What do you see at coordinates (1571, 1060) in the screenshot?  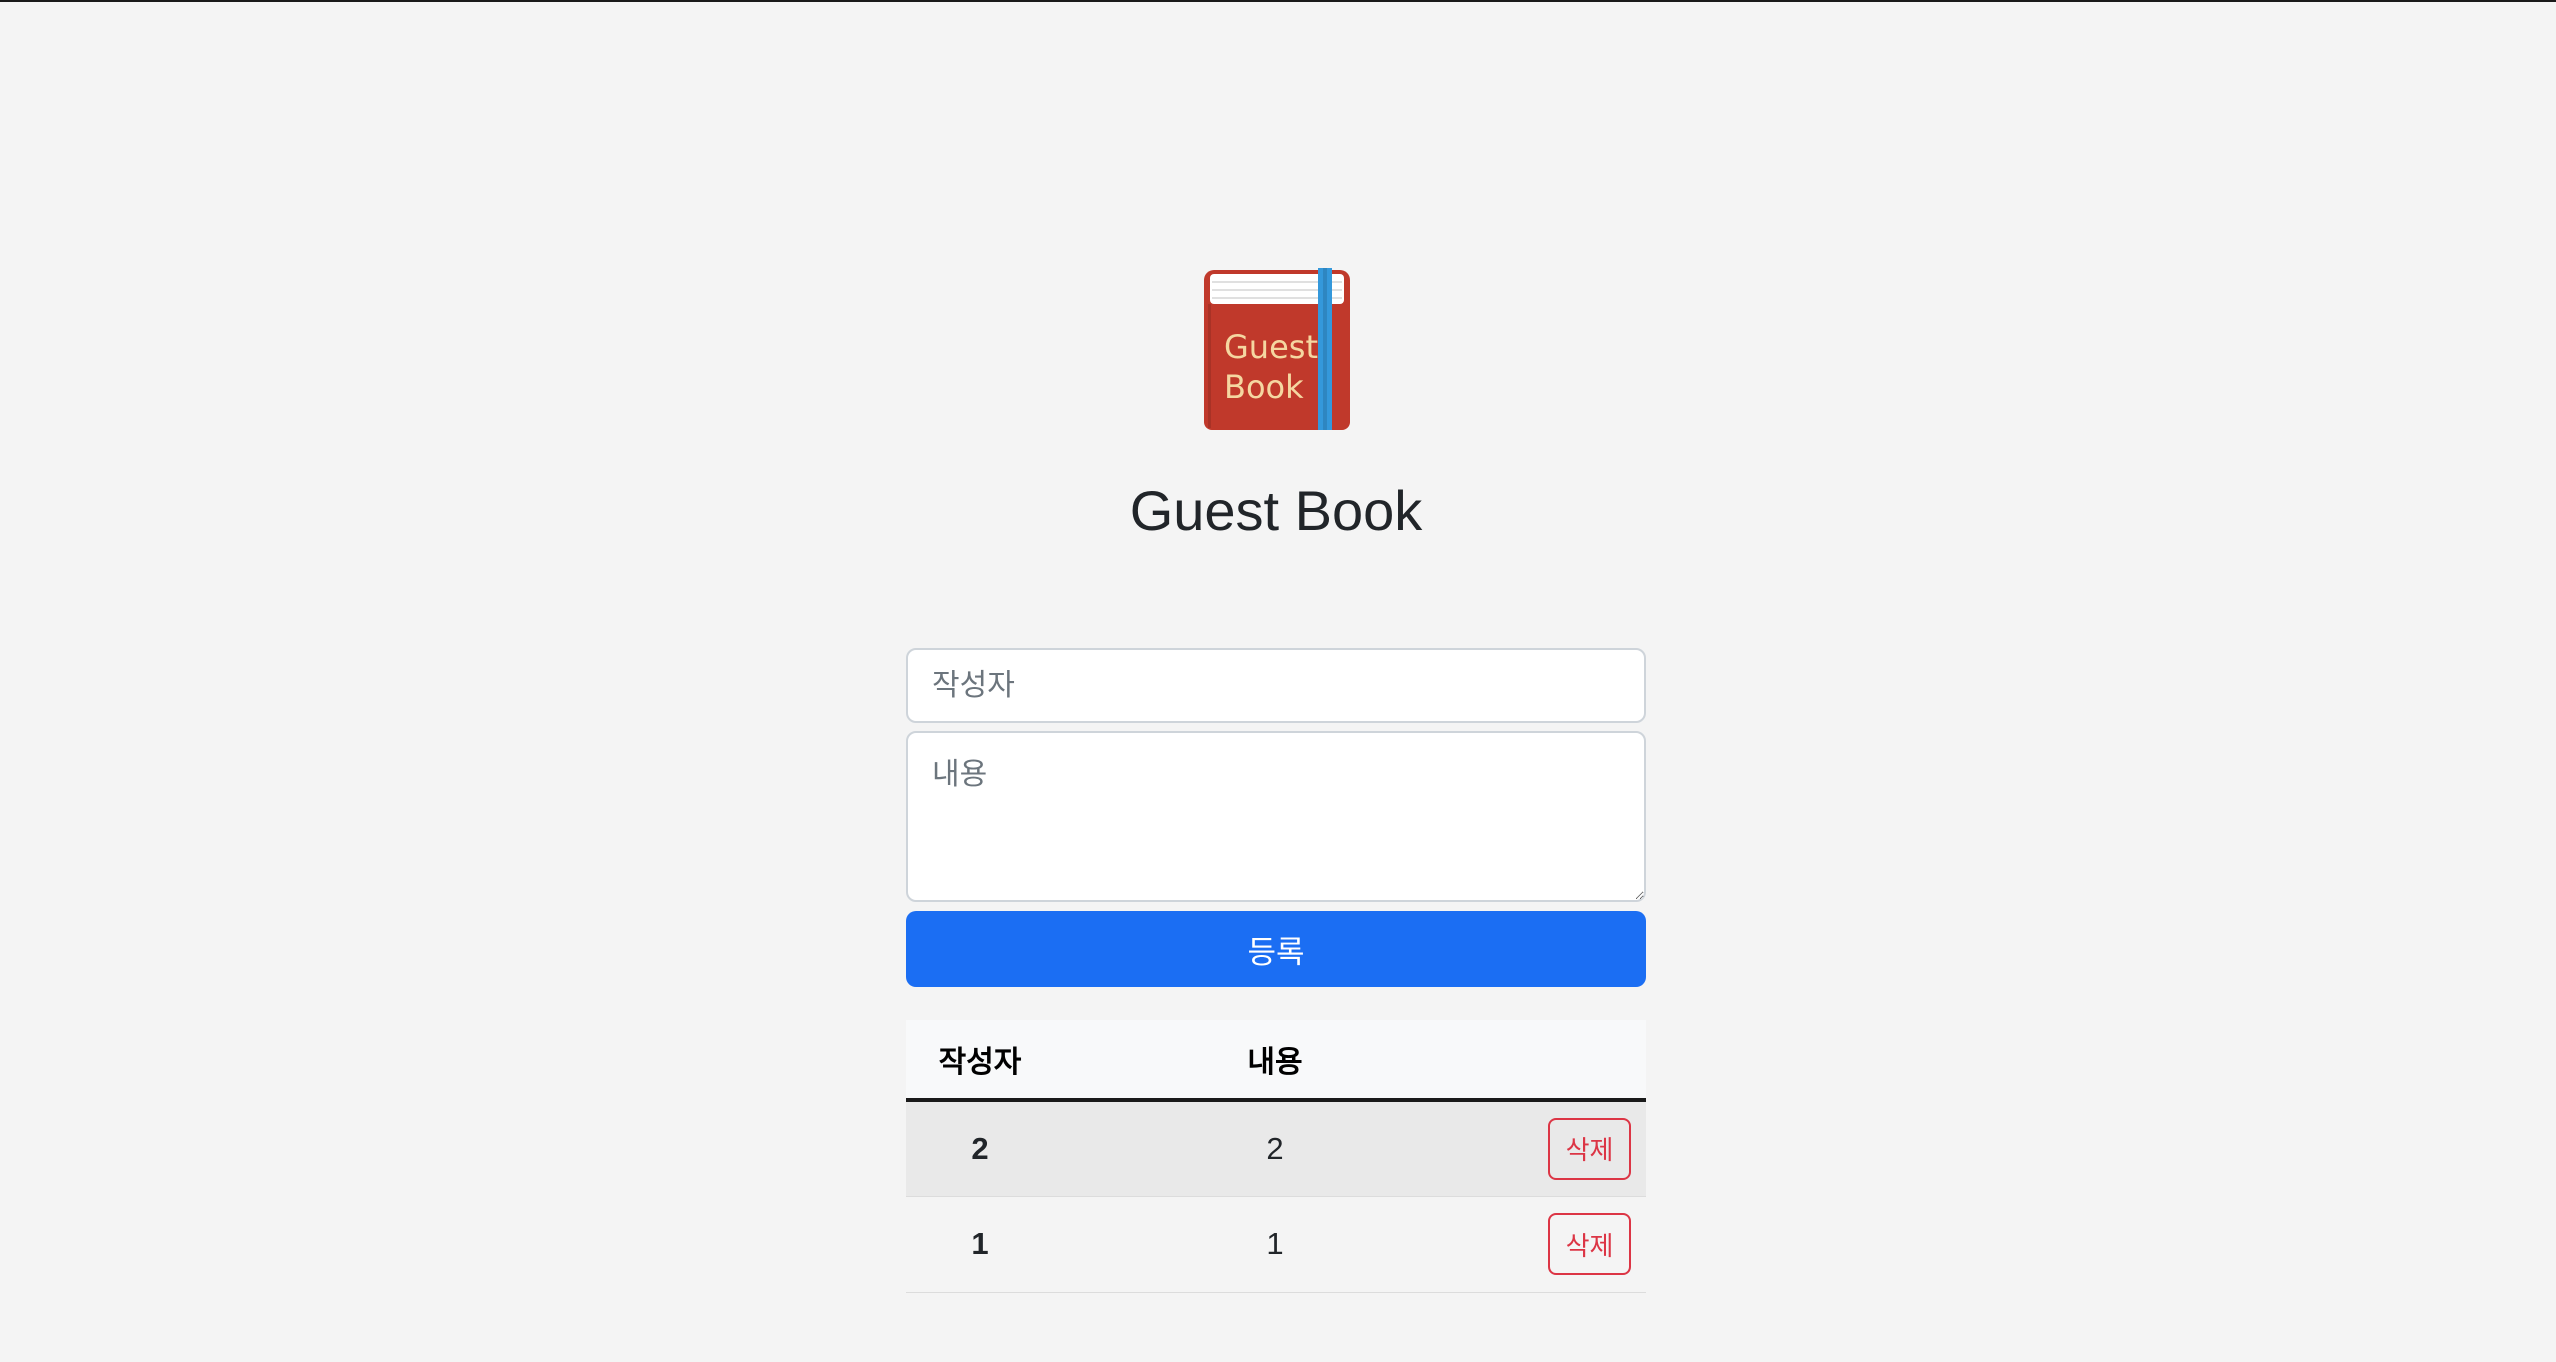 I see `action-column-header` at bounding box center [1571, 1060].